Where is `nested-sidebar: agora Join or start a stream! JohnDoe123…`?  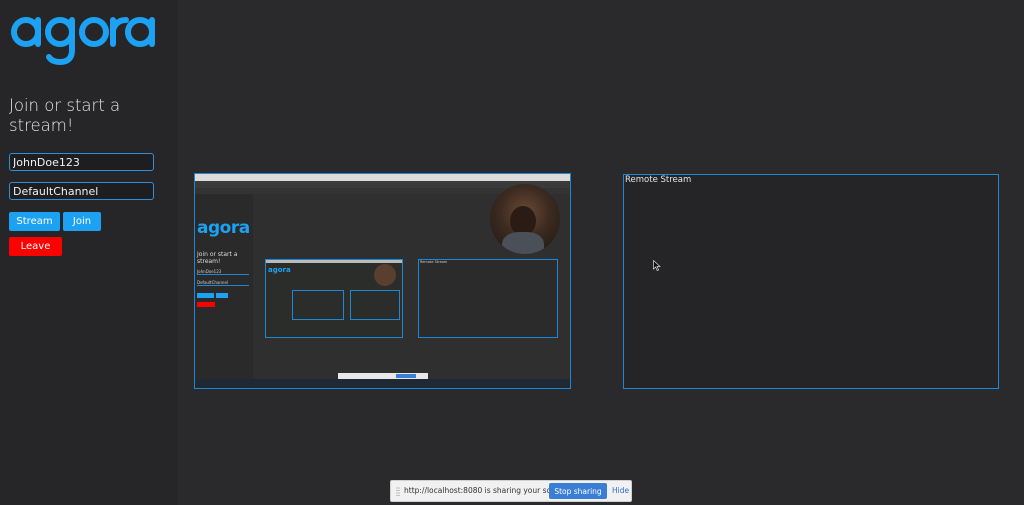
nested-sidebar: agora Join or start a stream! JohnDoe123… is located at coordinates (224, 286).